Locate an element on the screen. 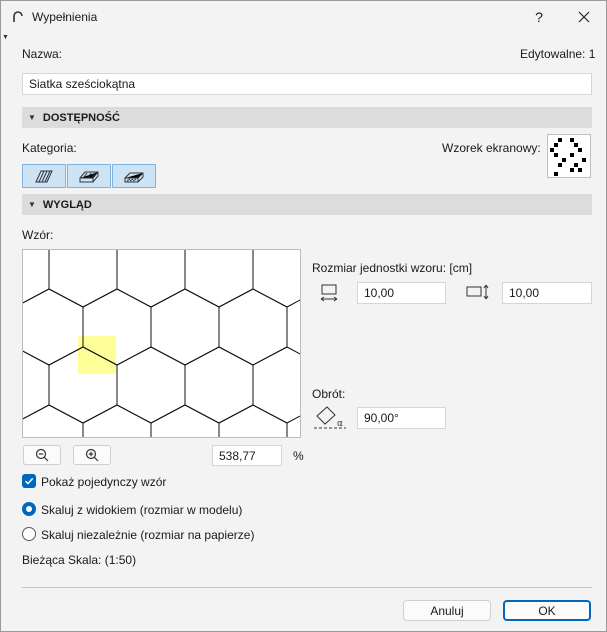  zoom-in-icon is located at coordinates (92, 455).